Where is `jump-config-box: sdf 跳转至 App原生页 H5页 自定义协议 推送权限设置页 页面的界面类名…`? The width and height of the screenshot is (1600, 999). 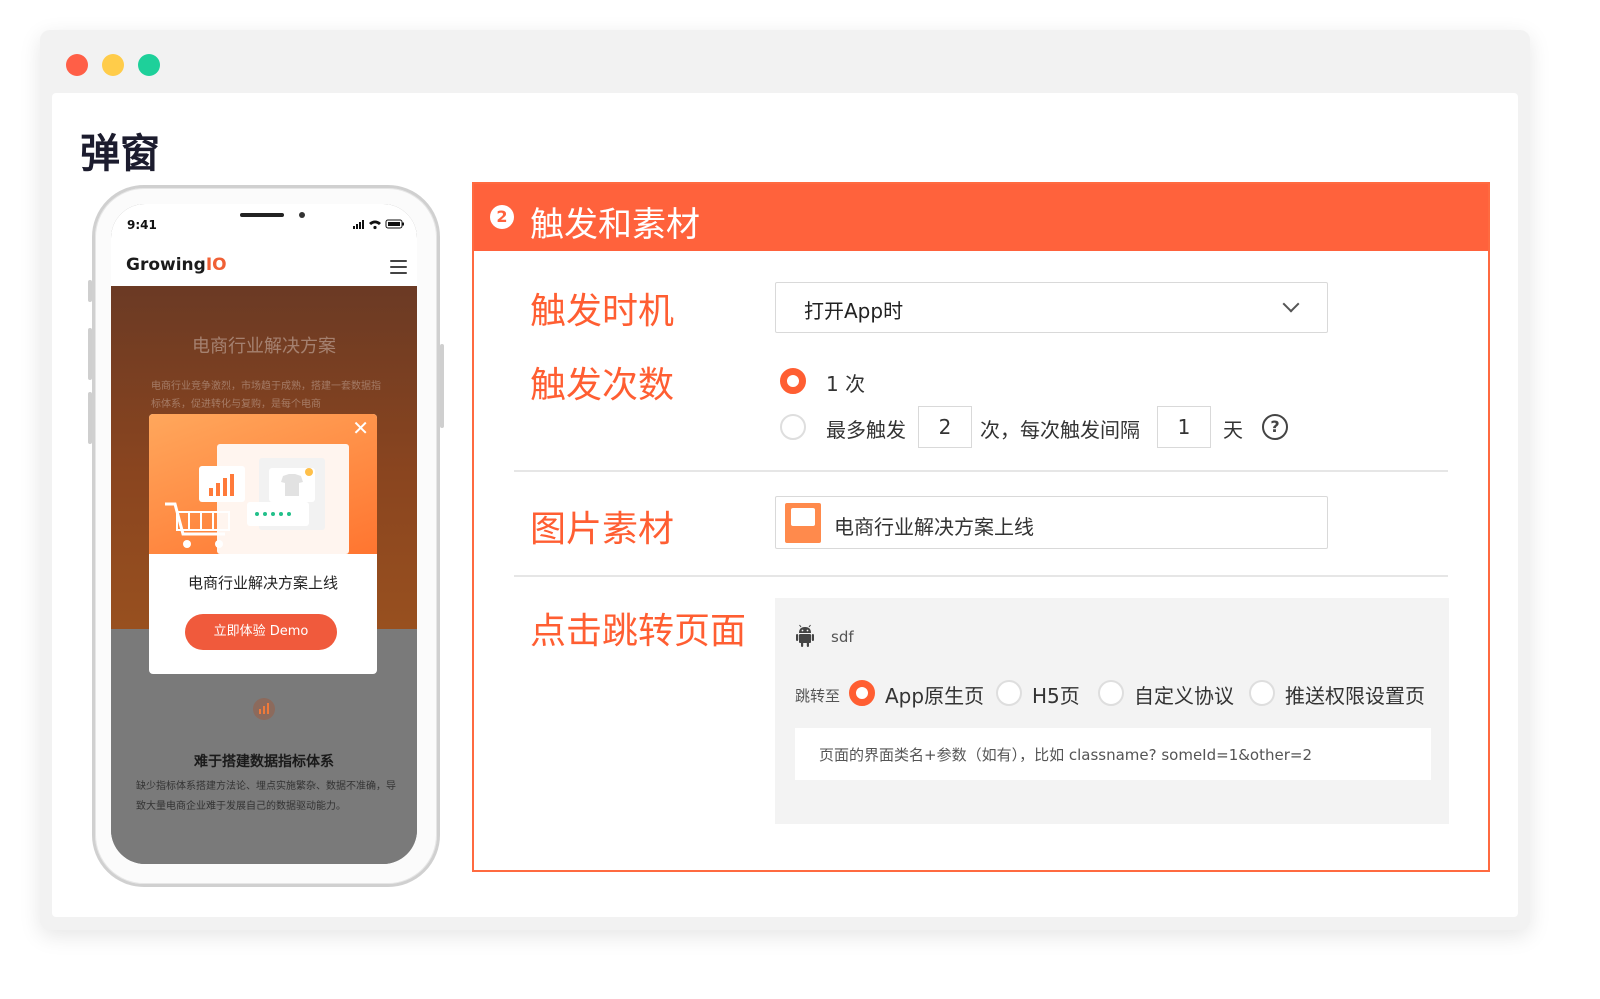 jump-config-box: sdf 跳转至 App原生页 H5页 自定义协议 推送权限设置页 页面的界面类名… is located at coordinates (1112, 711).